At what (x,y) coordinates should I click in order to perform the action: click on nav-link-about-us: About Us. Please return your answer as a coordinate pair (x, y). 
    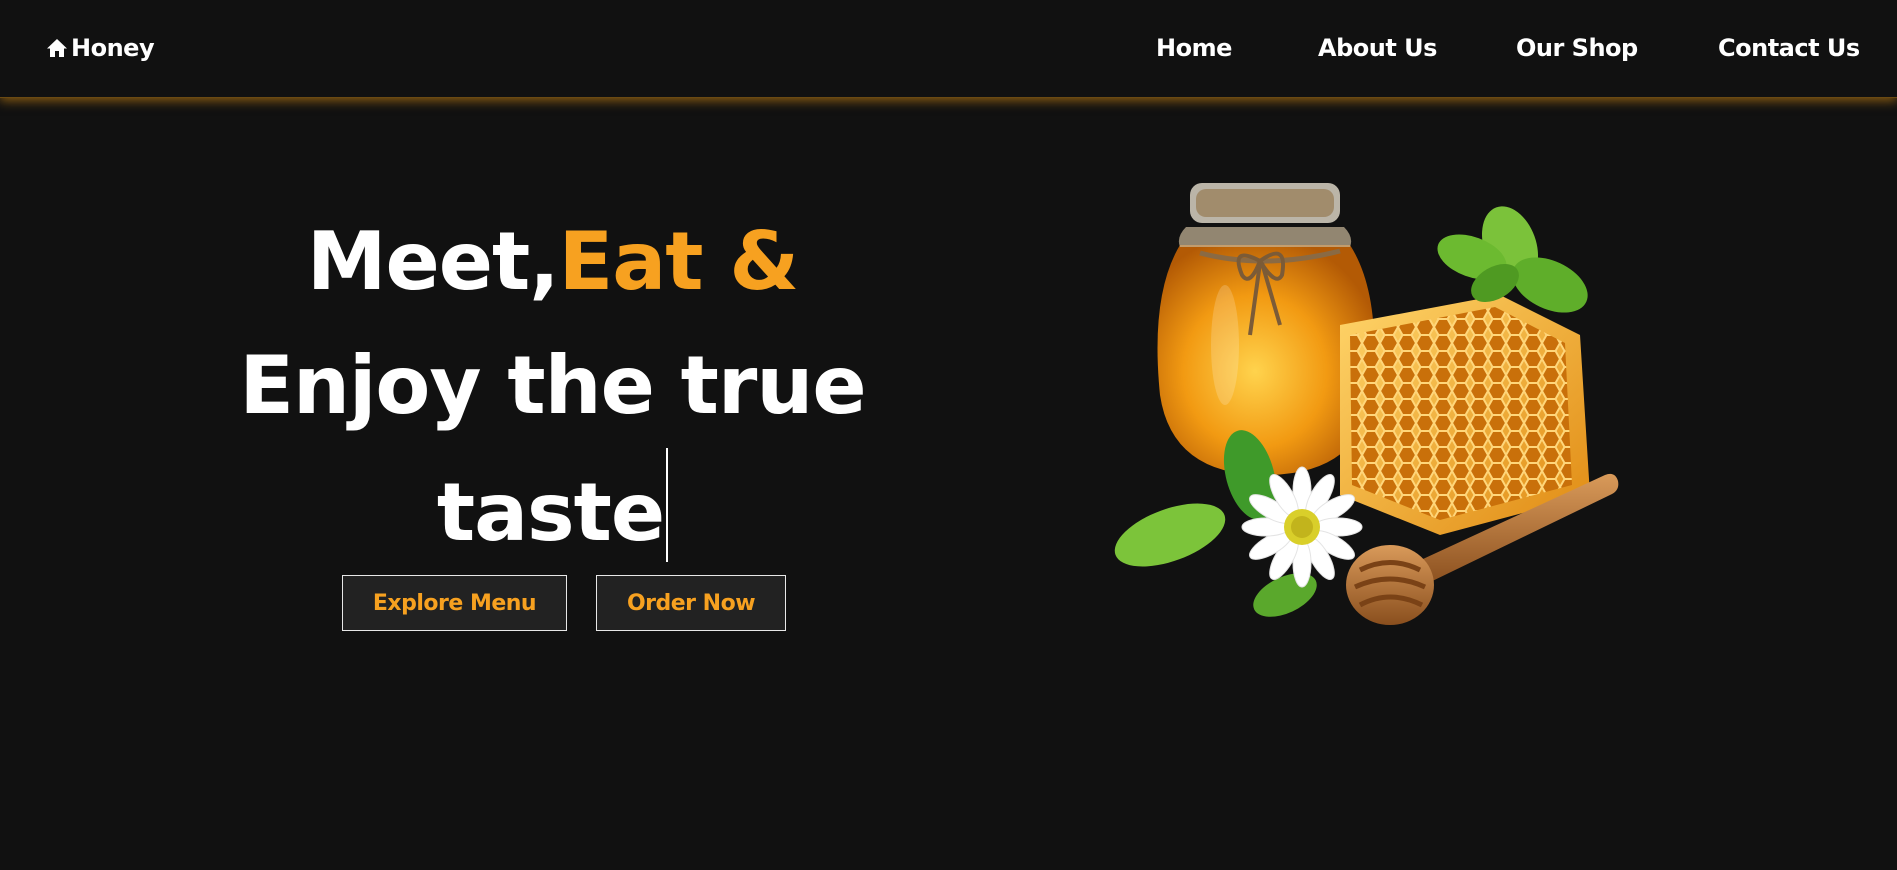
    Looking at the image, I should click on (1377, 48).